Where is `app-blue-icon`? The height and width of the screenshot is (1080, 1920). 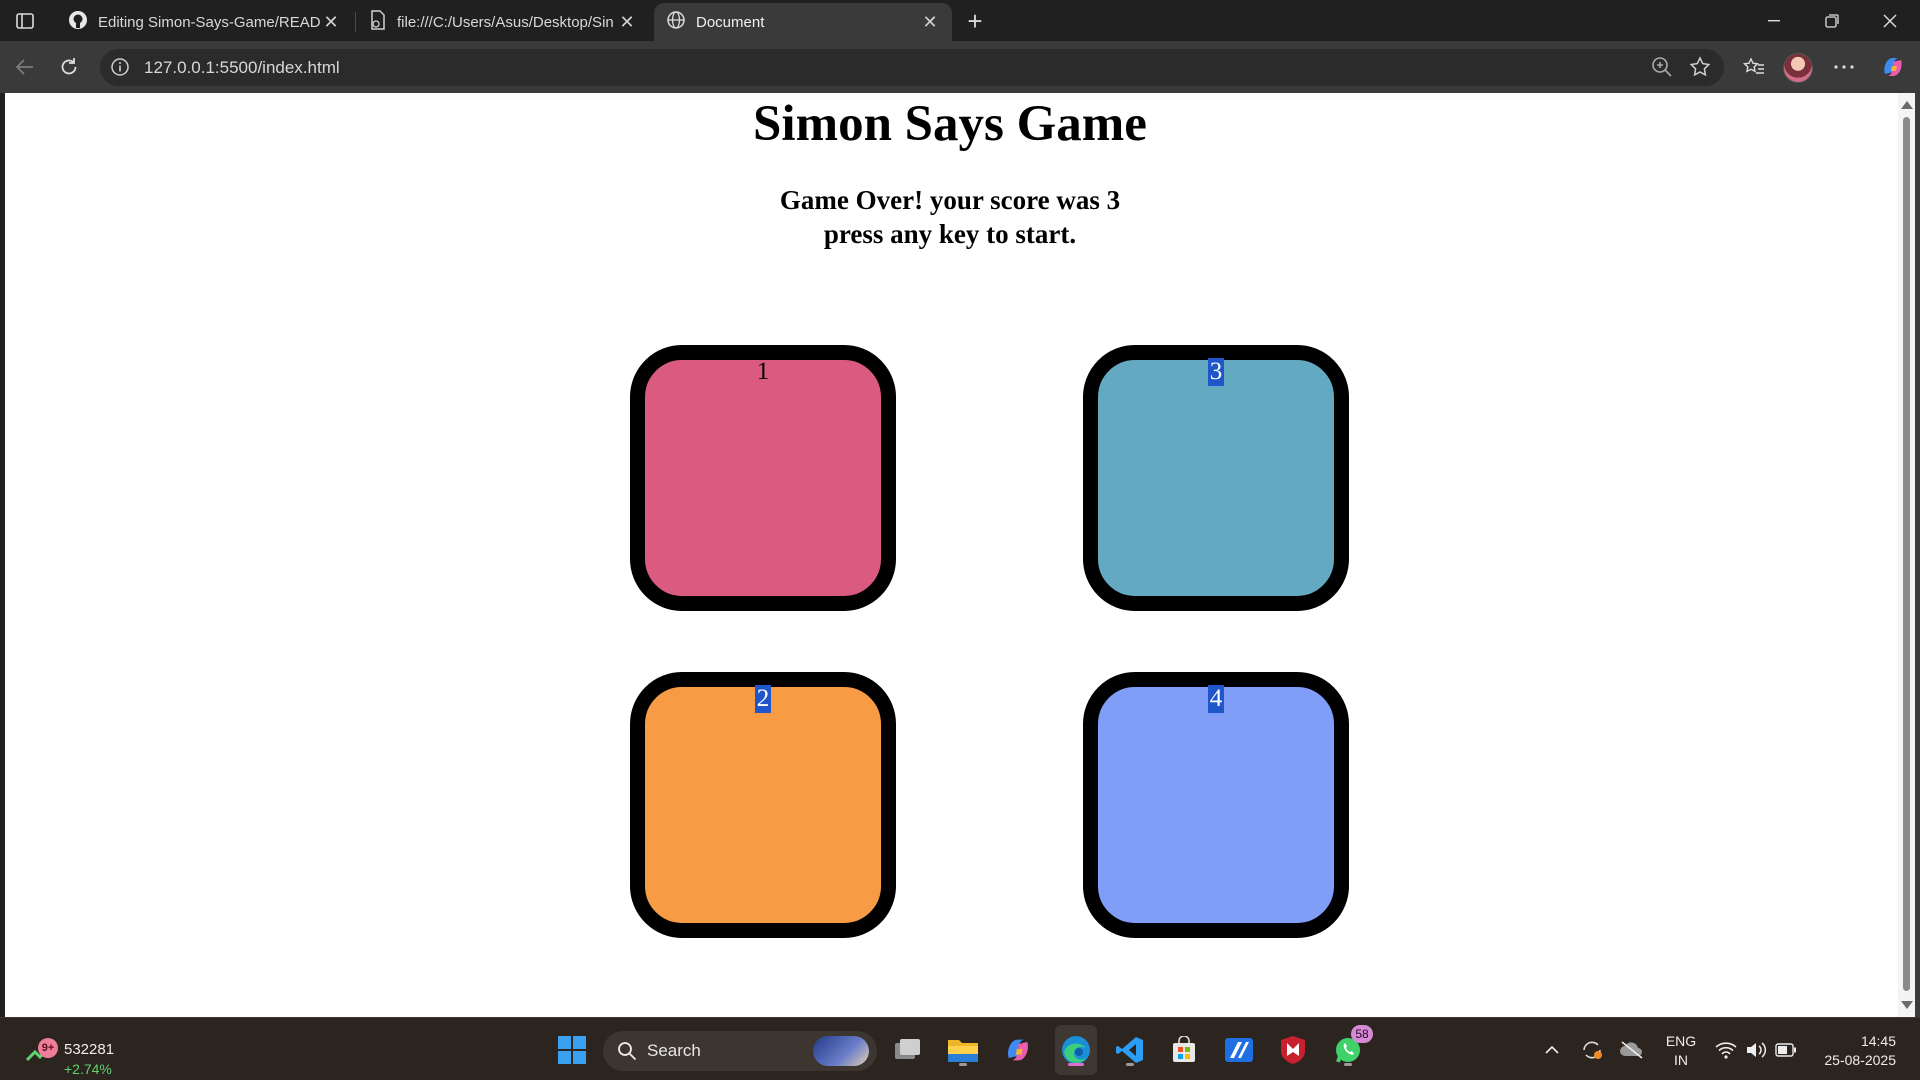 app-blue-icon is located at coordinates (1239, 1050).